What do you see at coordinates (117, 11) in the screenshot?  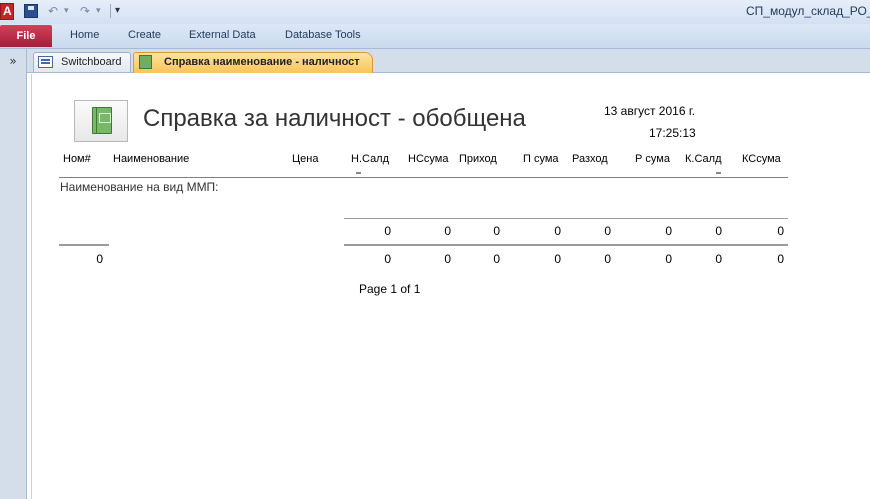 I see `customize-qat-icon: ▾` at bounding box center [117, 11].